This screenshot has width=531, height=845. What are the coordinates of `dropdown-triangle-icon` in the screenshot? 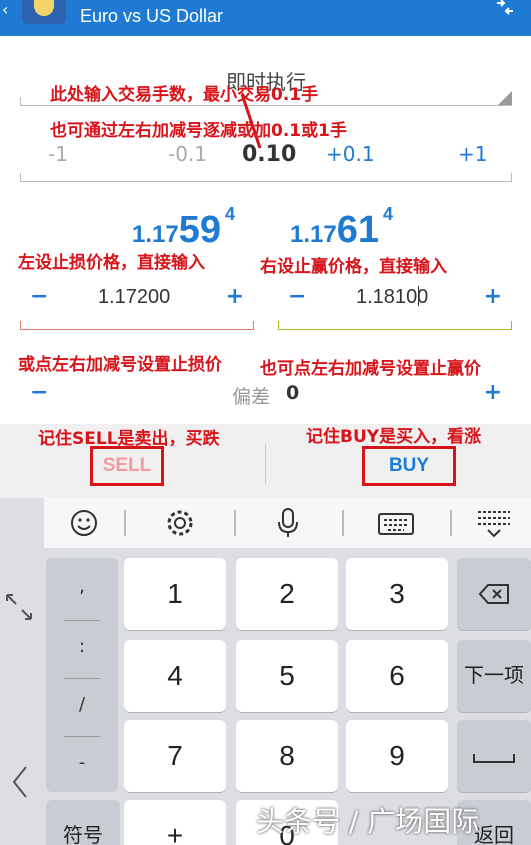 It's located at (505, 98).